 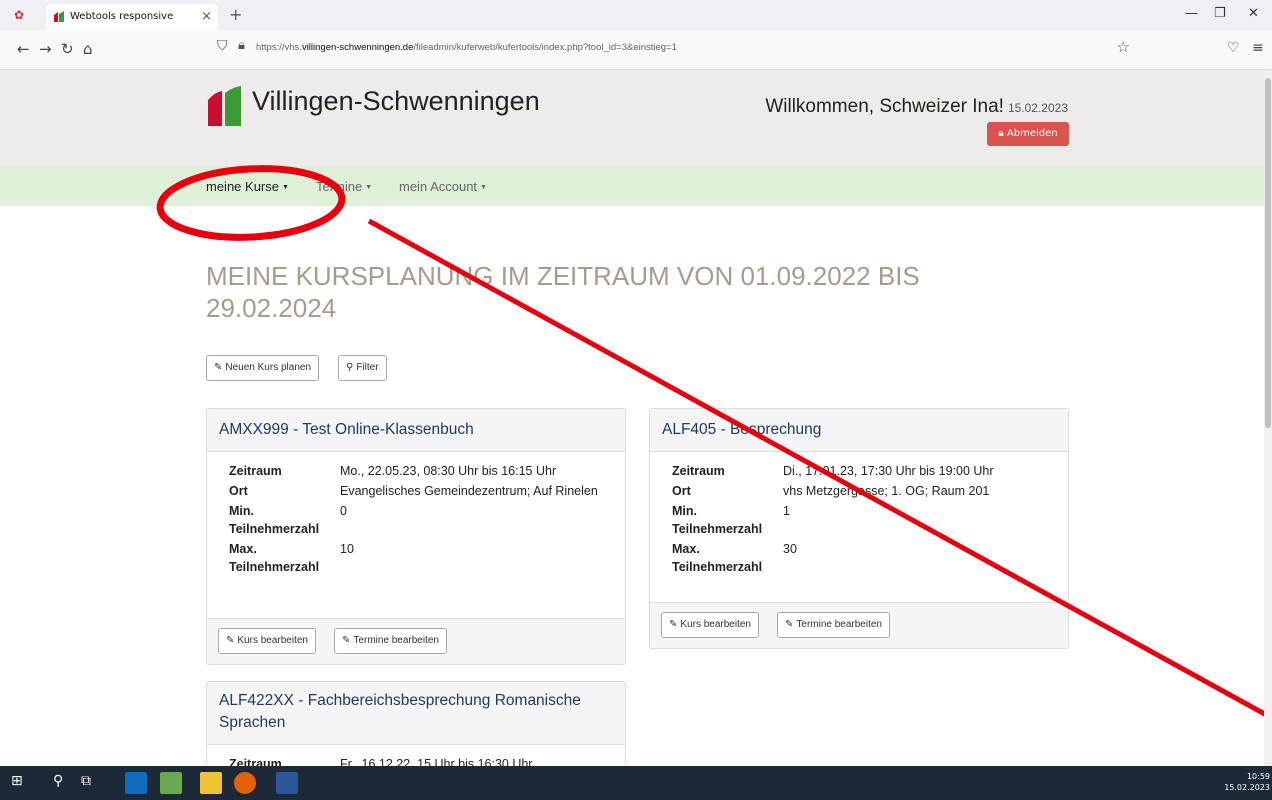 What do you see at coordinates (45, 49) in the screenshot?
I see `forward-icon: →` at bounding box center [45, 49].